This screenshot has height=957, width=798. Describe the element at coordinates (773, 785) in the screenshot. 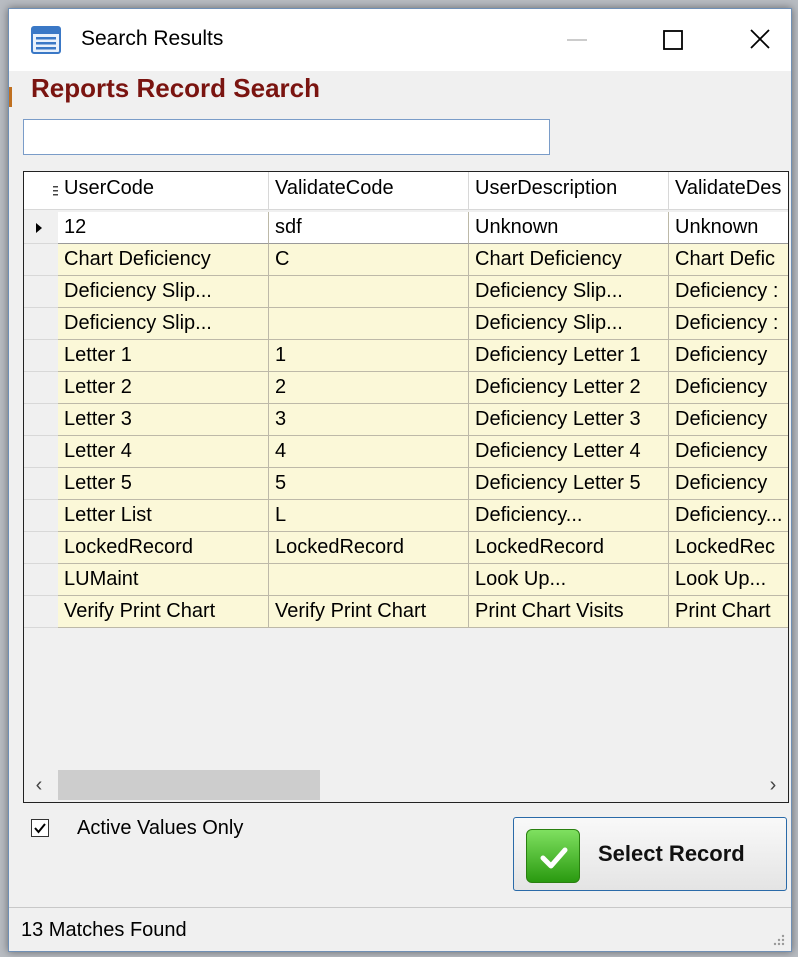

I see `scroll-right-icon: ›` at that location.